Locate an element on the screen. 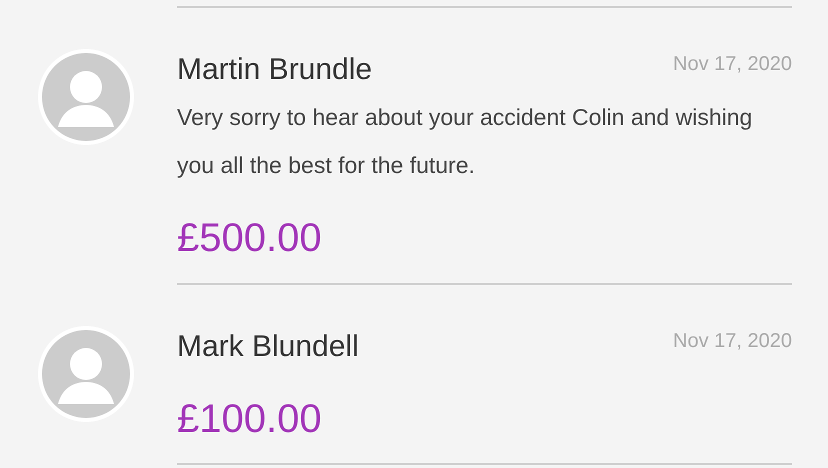  donation-amount: £100.00 is located at coordinates (249, 419).